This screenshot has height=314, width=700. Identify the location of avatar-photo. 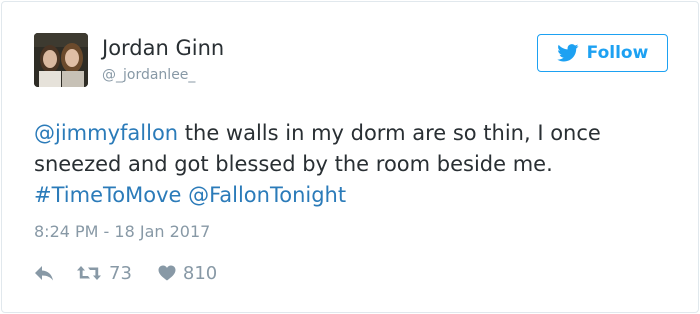
(61, 60).